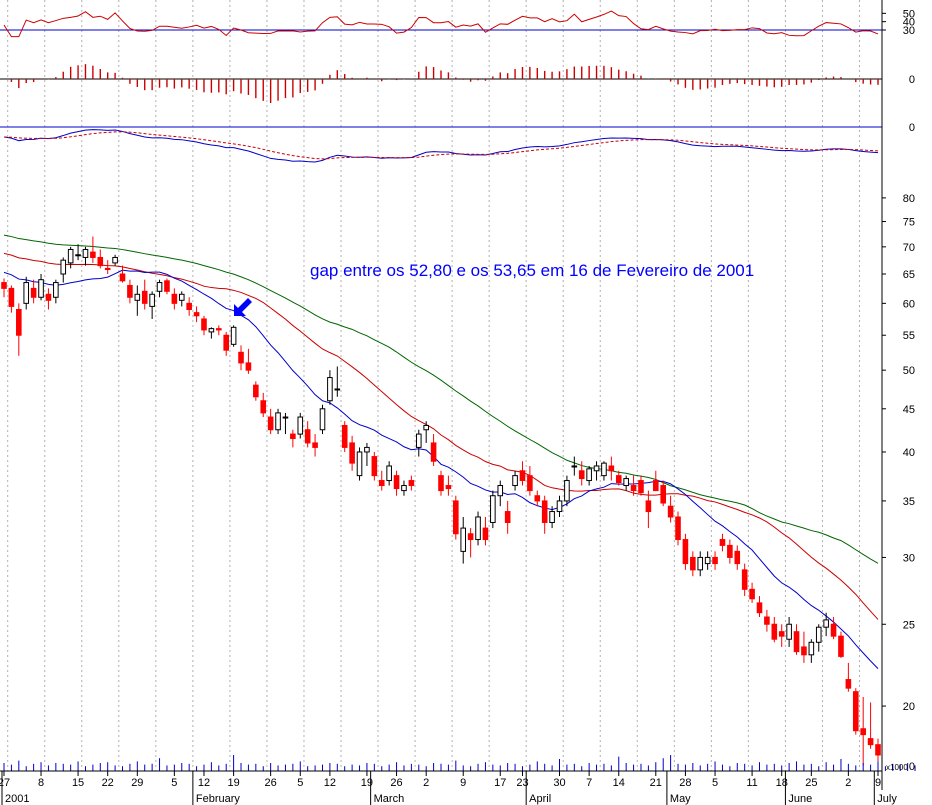 This screenshot has width=932, height=805. I want to click on price-tick-label: 55, so click(909, 336).